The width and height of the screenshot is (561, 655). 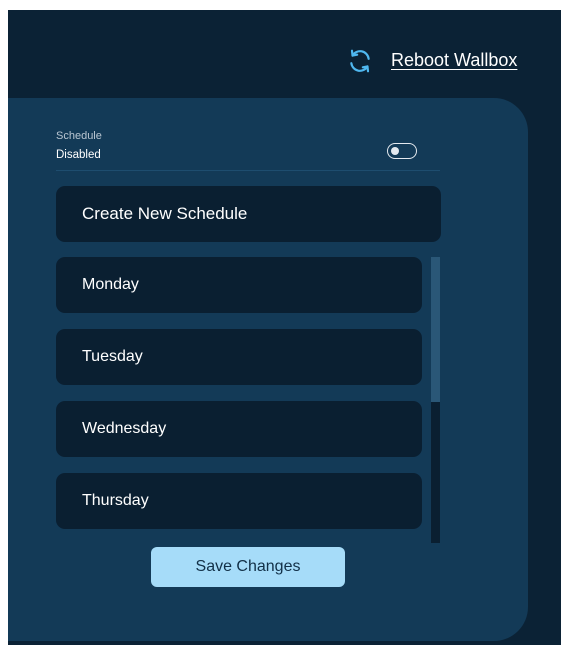 I want to click on schedule-divider, so click(x=248, y=170).